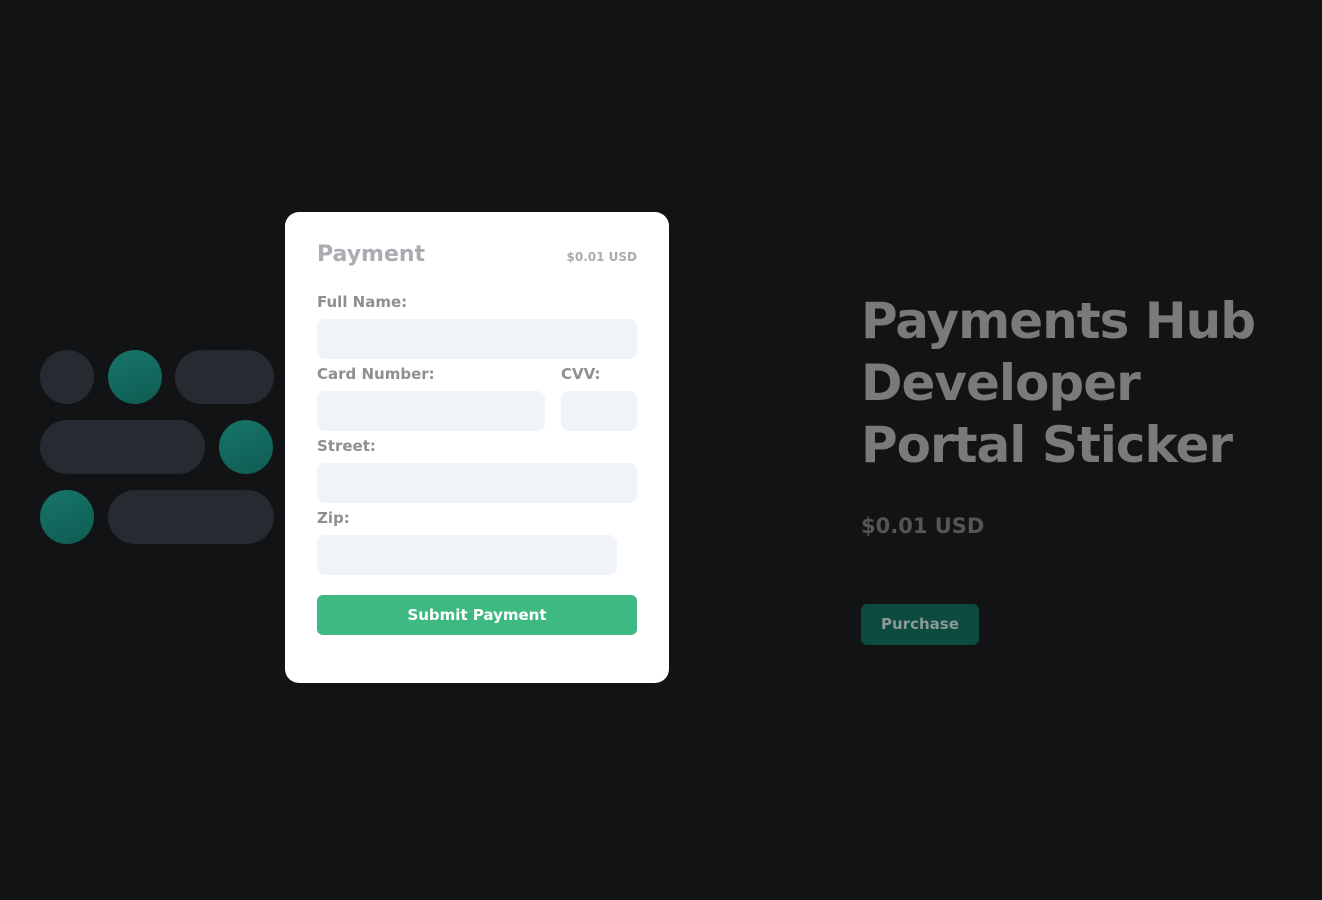  What do you see at coordinates (477, 615) in the screenshot?
I see `submit-payment-button: Submit Payment` at bounding box center [477, 615].